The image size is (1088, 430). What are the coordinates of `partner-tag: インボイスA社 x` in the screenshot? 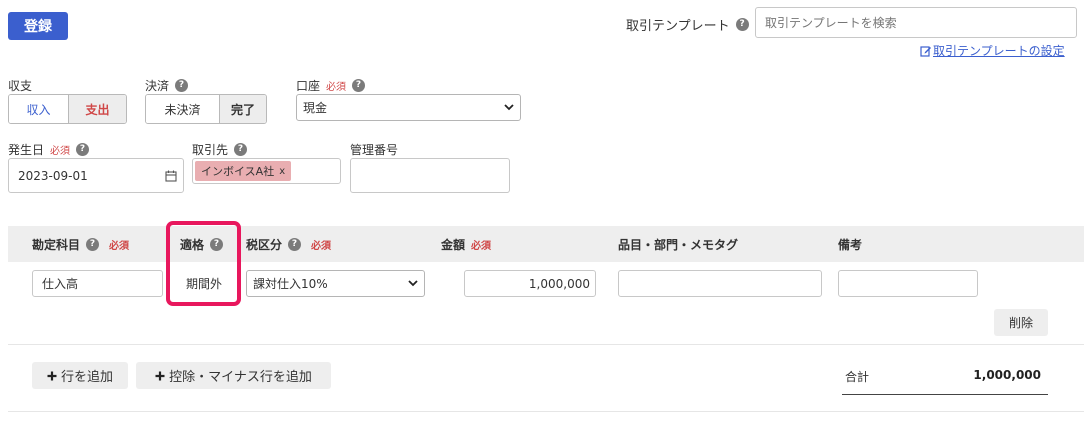 It's located at (243, 171).